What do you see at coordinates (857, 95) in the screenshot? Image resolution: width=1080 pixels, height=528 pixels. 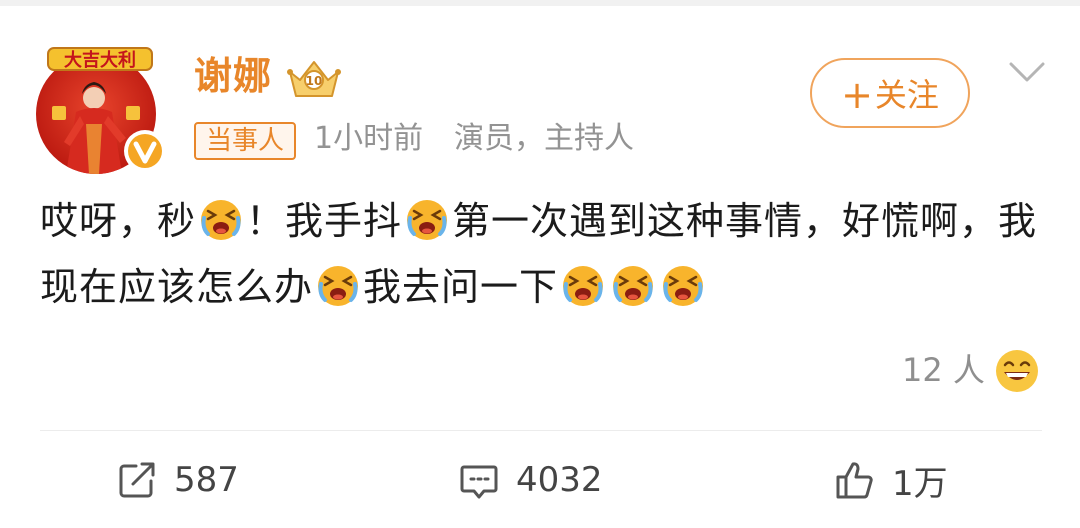 I see `plus-icon: +` at bounding box center [857, 95].